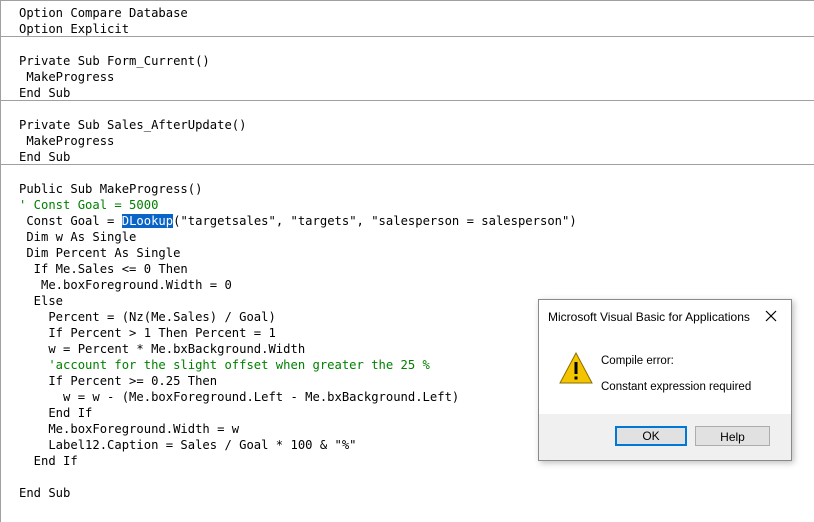 The image size is (814, 522). What do you see at coordinates (147, 317) in the screenshot?
I see `code-line-percent-calc: Percent = (Nz(Me.Sales) / Goal)` at bounding box center [147, 317].